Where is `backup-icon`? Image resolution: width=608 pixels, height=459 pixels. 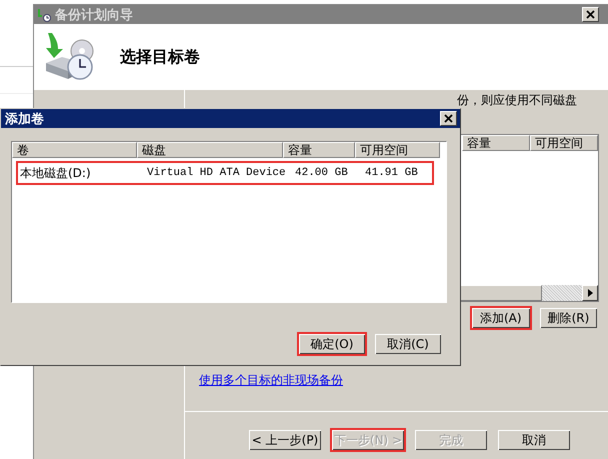
backup-icon is located at coordinates (44, 15).